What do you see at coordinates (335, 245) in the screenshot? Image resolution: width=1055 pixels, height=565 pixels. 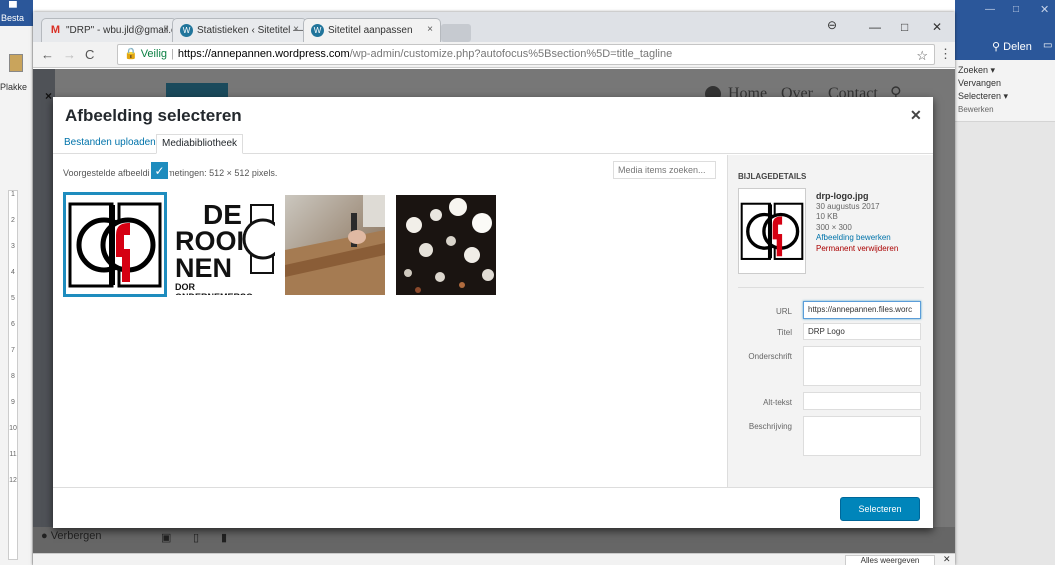 I see `media-item-desk-photo` at bounding box center [335, 245].